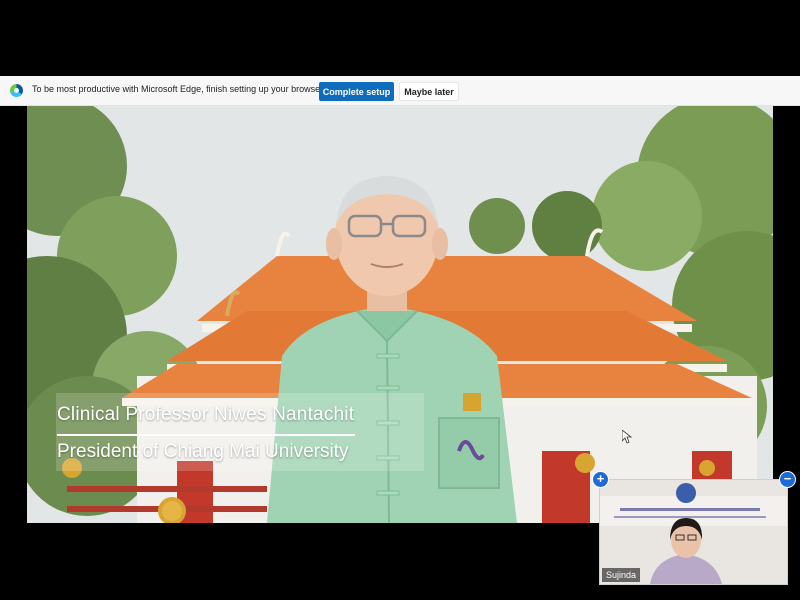 The width and height of the screenshot is (800, 600). I want to click on lower-third-divider, so click(206, 435).